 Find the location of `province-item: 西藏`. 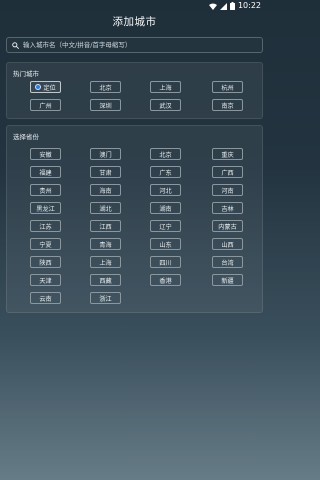

province-item: 西藏 is located at coordinates (105, 280).